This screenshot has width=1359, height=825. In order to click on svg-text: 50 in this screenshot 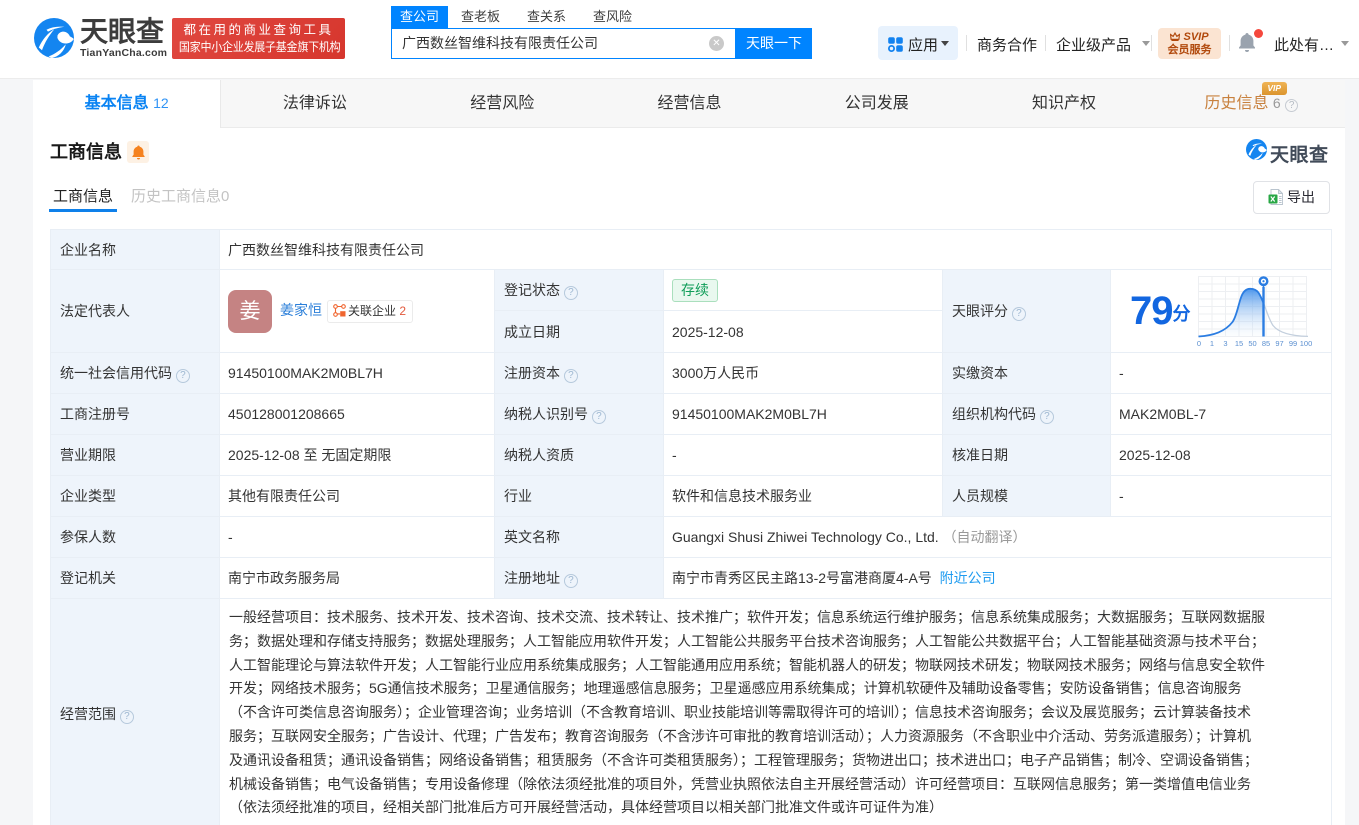, I will do `click(1252, 343)`.